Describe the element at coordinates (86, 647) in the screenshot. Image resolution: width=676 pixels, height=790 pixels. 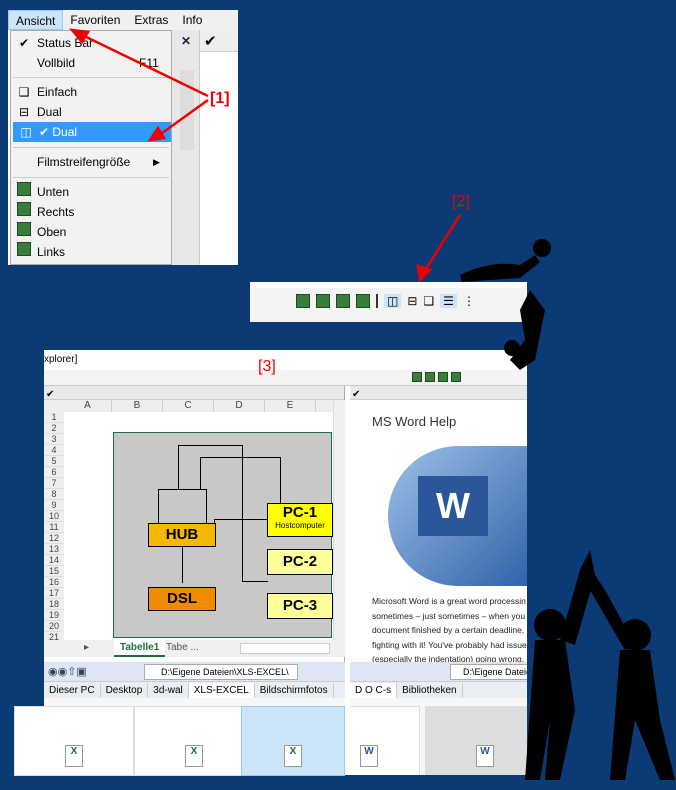
I see `next-sheet-icon: ▸` at that location.